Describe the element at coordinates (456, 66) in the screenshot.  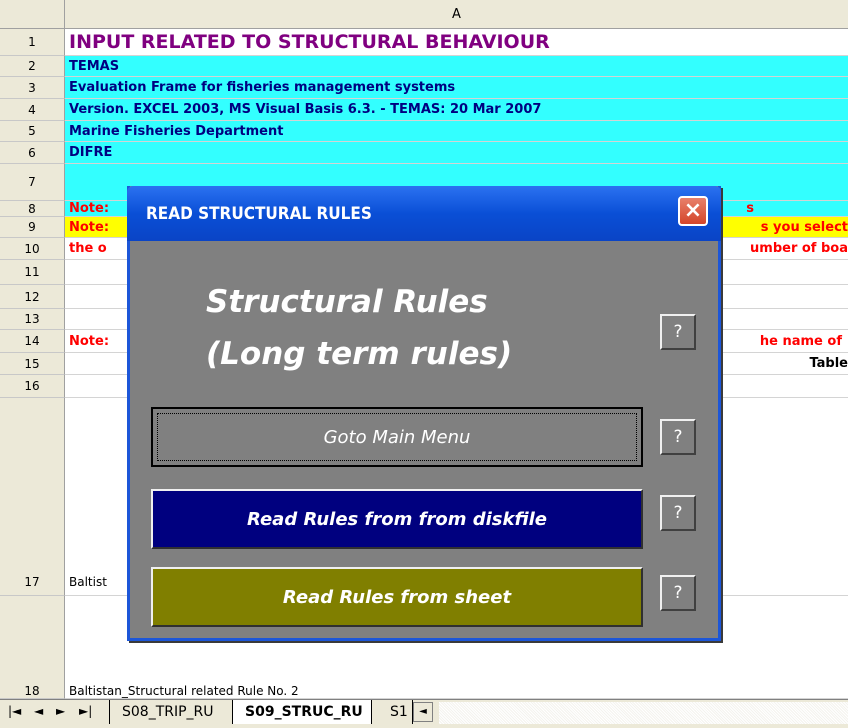
I see `cell: TEMAS` at that location.